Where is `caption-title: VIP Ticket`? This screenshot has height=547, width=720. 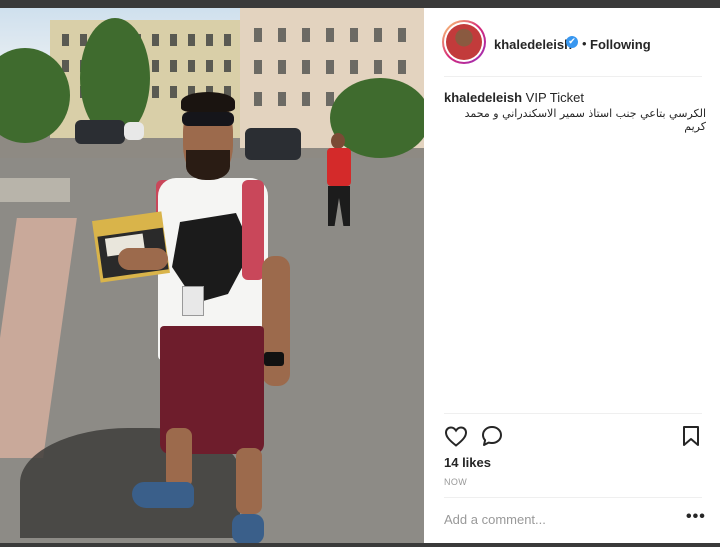
caption-title: VIP Ticket is located at coordinates (554, 97).